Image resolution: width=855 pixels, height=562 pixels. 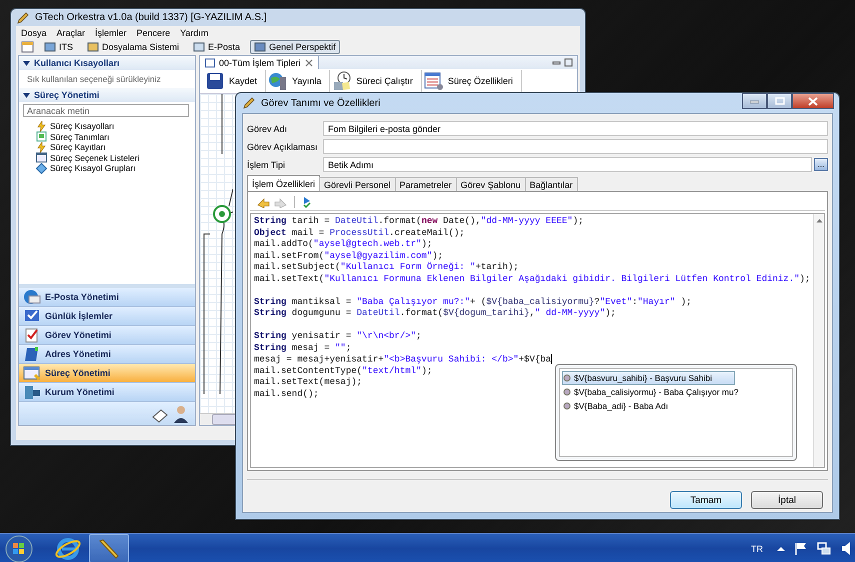 What do you see at coordinates (80, 137) in the screenshot?
I see `tree-item: Süreç Tanımları` at bounding box center [80, 137].